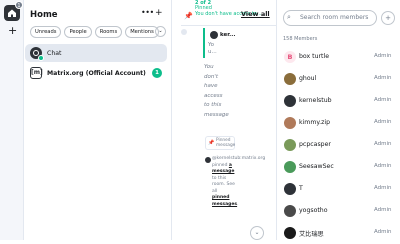  Describe the element at coordinates (37, 54) in the screenshot. I see `room-avatar` at that location.